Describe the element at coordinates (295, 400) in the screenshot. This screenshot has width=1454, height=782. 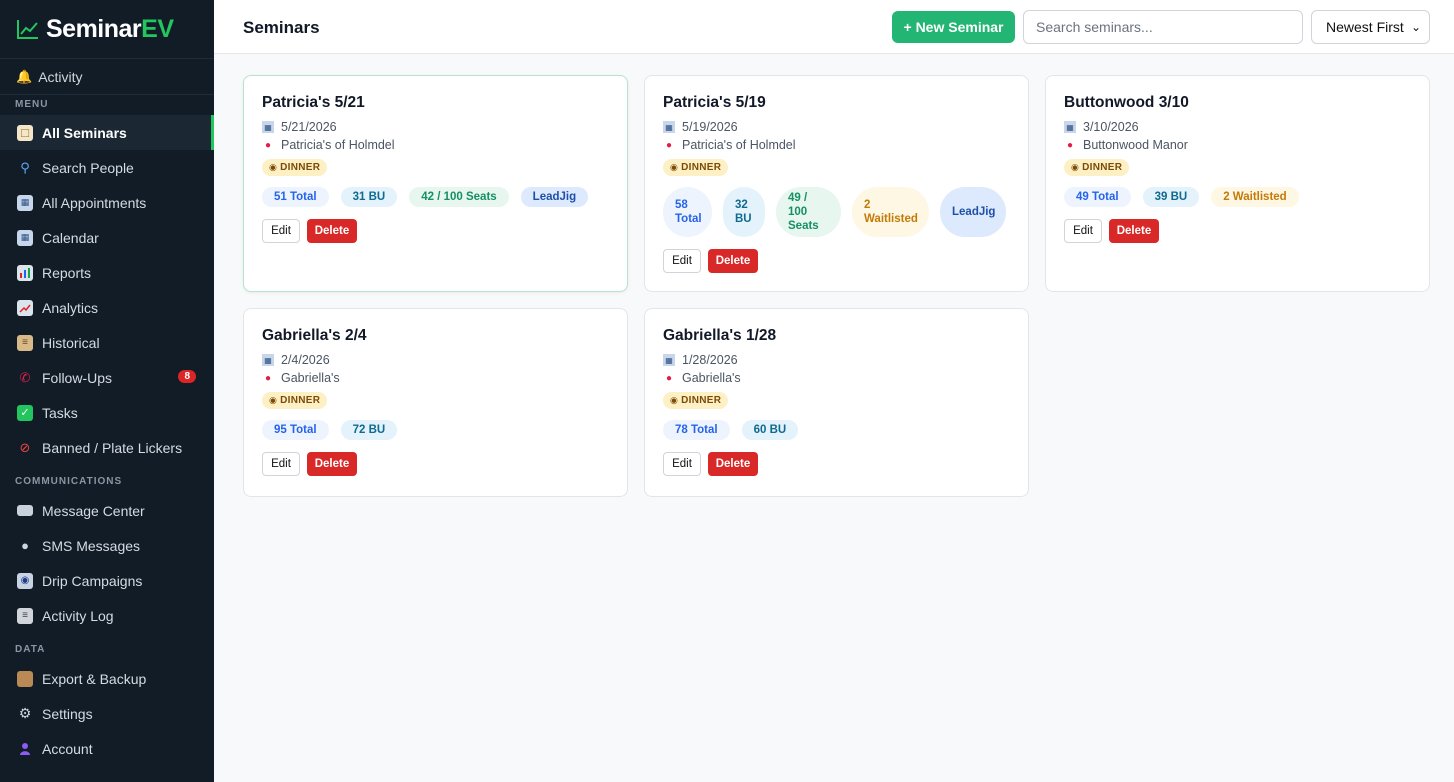
I see `event-type-badge: ◉ DINNER` at that location.